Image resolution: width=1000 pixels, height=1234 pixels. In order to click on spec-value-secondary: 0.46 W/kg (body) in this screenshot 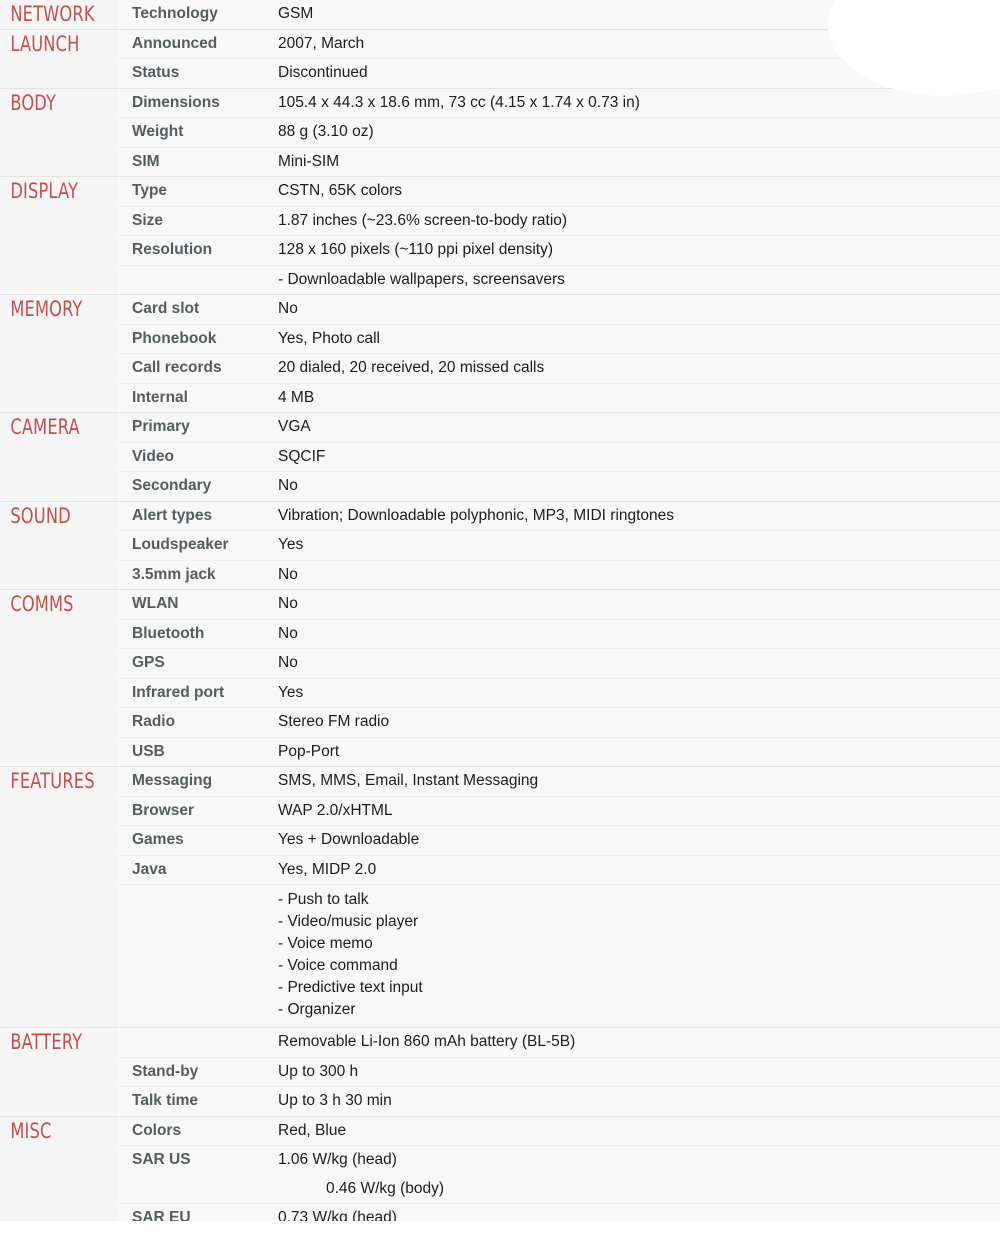, I will do `click(385, 1188)`.